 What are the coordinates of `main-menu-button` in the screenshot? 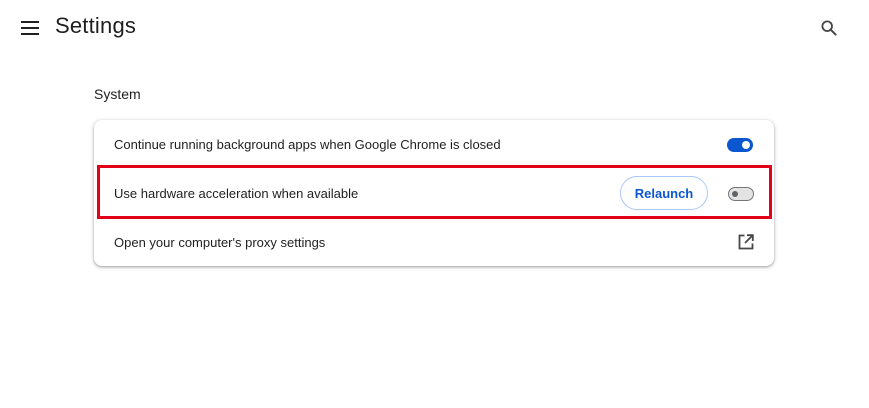 It's located at (30, 28).